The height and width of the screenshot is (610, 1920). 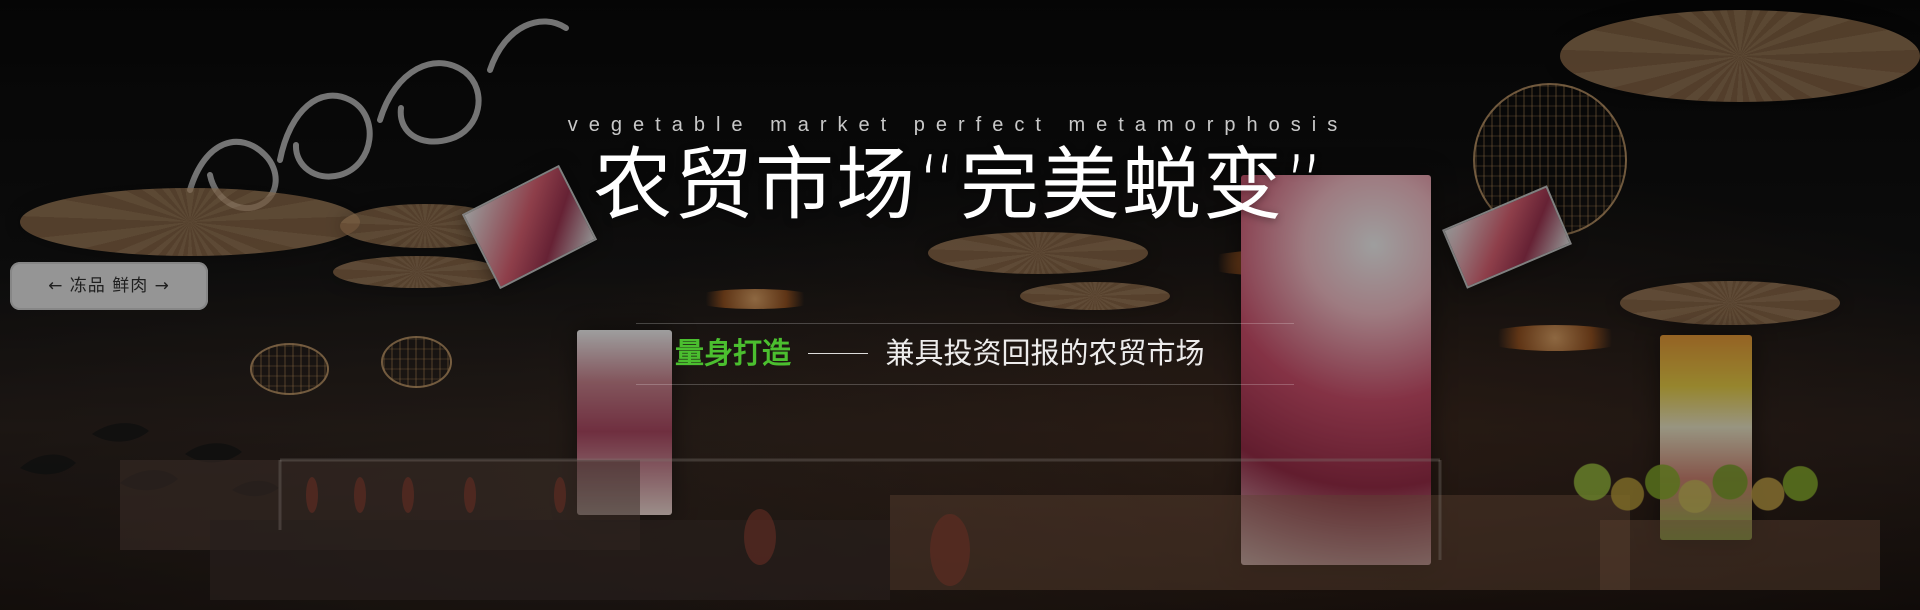 I want to click on tagline-accent: 量身打造, so click(x=733, y=353).